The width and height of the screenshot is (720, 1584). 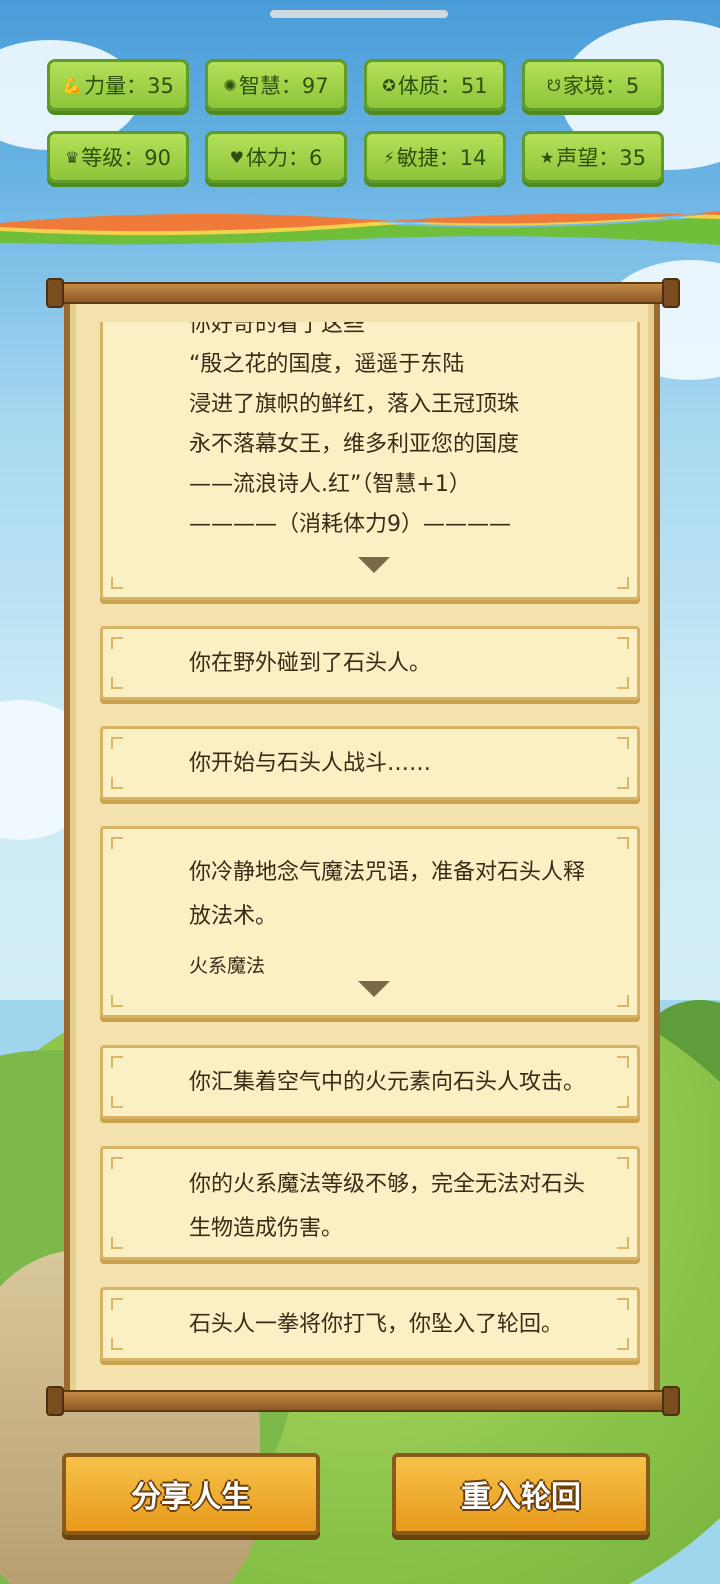 I want to click on stat-label: 声望：35, so click(x=601, y=158).